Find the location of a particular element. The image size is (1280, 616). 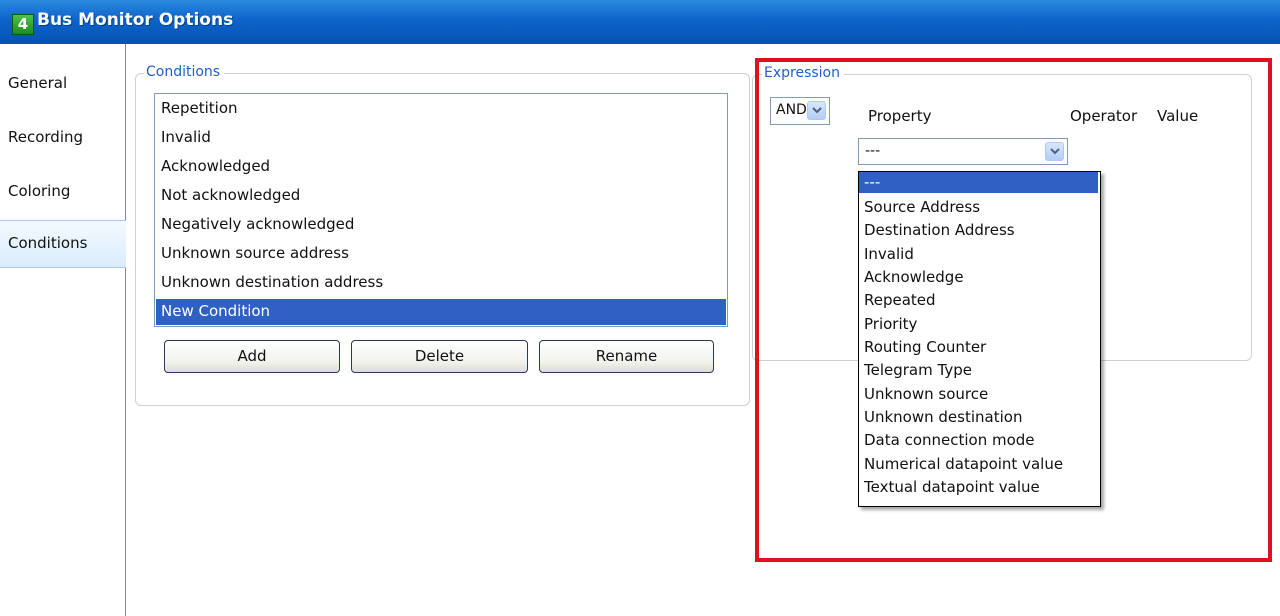

rename-button: Rename is located at coordinates (626, 356).